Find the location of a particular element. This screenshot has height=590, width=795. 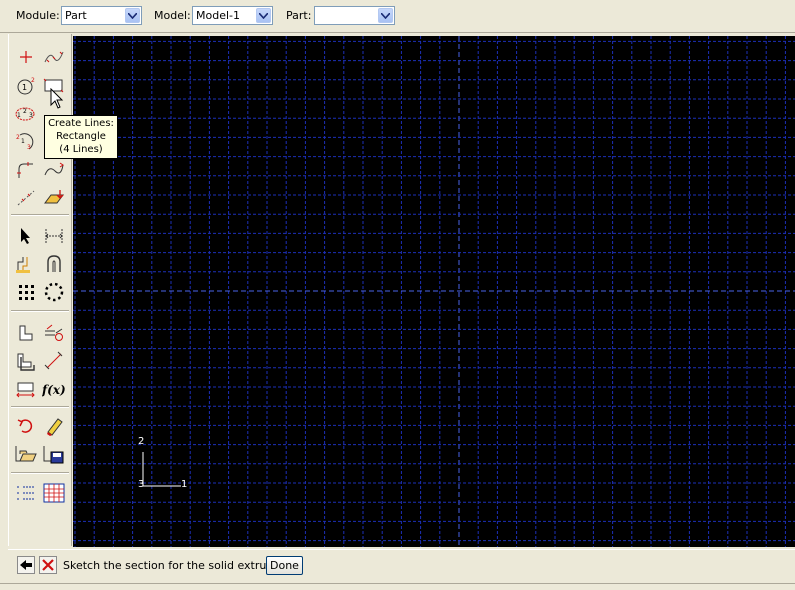

svg-text: f(x) is located at coordinates (54, 390).